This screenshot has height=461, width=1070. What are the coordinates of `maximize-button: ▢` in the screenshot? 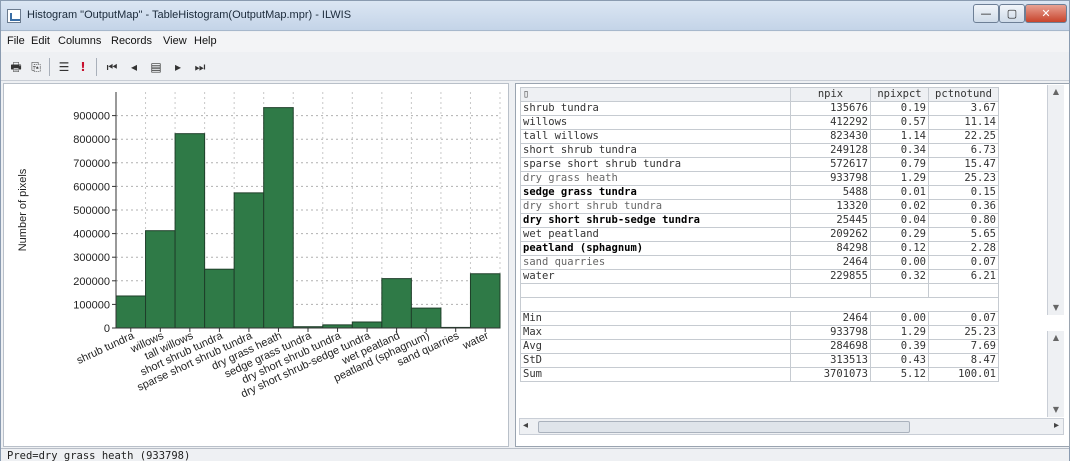 It's located at (1012, 13).